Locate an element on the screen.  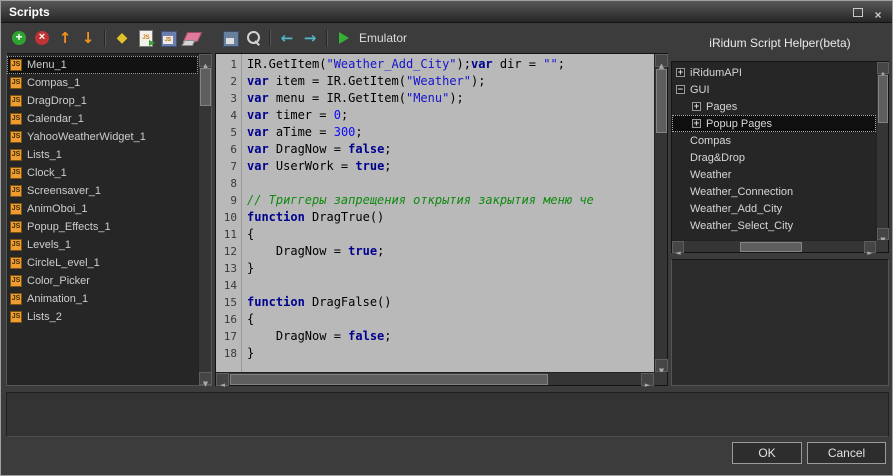
script-list-item: JS DragDrop_1 is located at coordinates (102, 101).